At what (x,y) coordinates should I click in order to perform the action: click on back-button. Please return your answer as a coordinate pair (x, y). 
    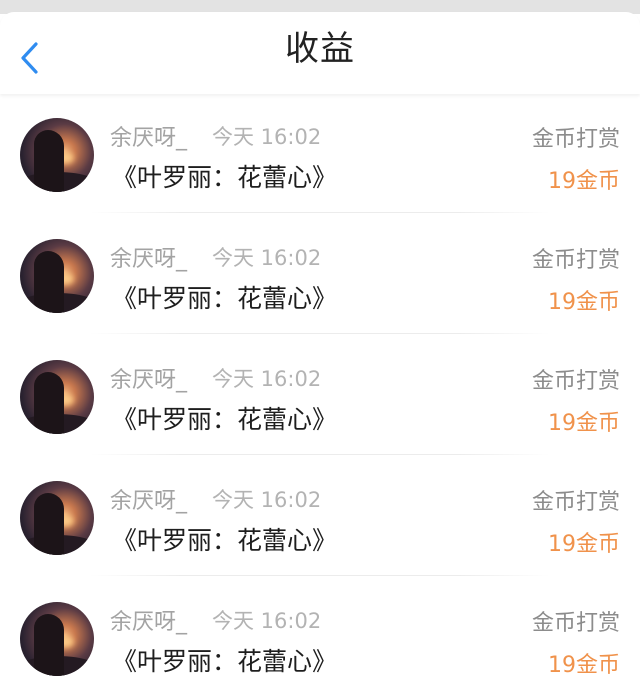
    Looking at the image, I should click on (32, 58).